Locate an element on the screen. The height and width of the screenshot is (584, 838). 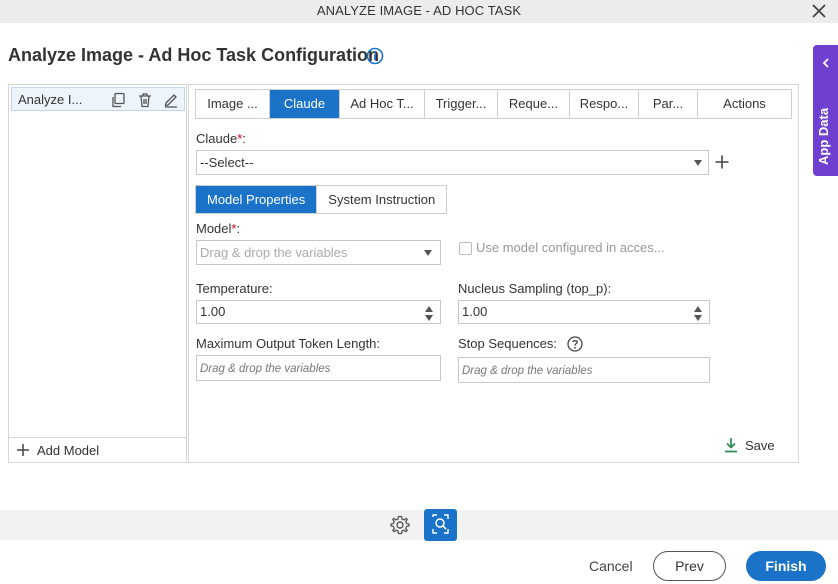
nucleus-sampling-input: 1.00 is located at coordinates (584, 312).